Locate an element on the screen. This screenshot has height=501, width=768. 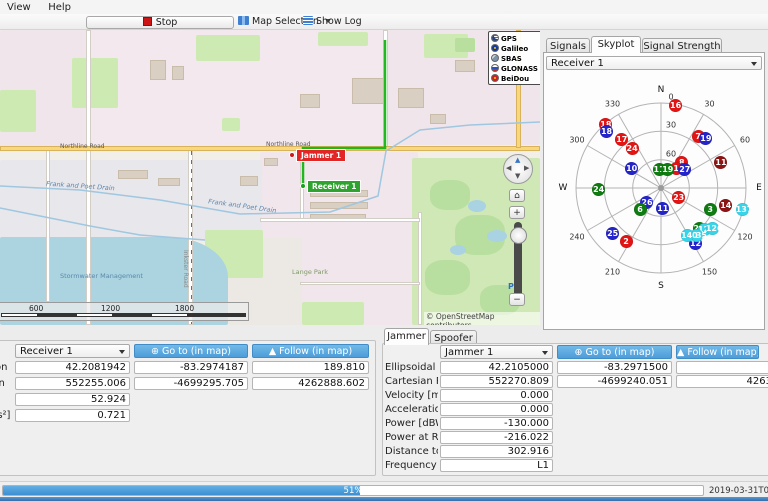
satellite-galileo-27: 27 is located at coordinates (685, 169).